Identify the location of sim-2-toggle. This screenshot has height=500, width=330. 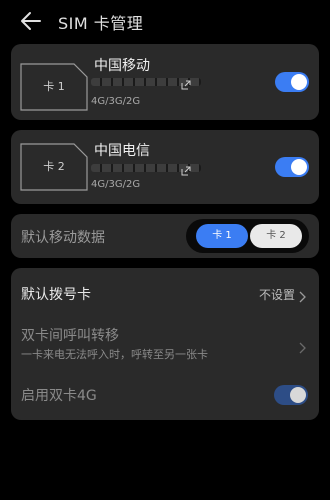
(292, 167).